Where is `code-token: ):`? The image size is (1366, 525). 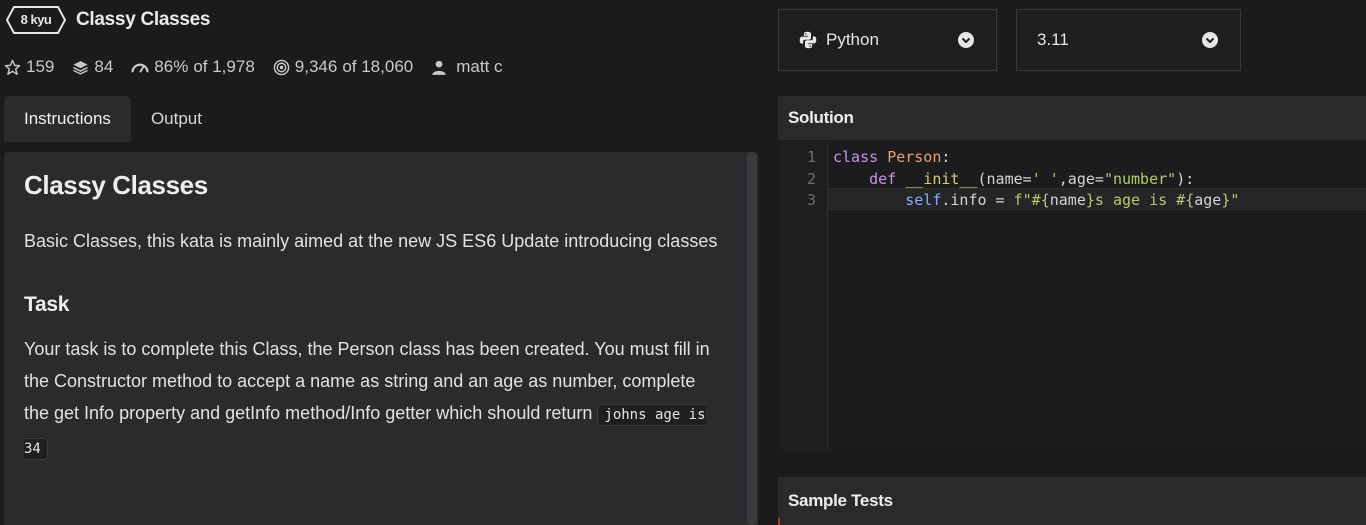
code-token: ): is located at coordinates (1185, 179).